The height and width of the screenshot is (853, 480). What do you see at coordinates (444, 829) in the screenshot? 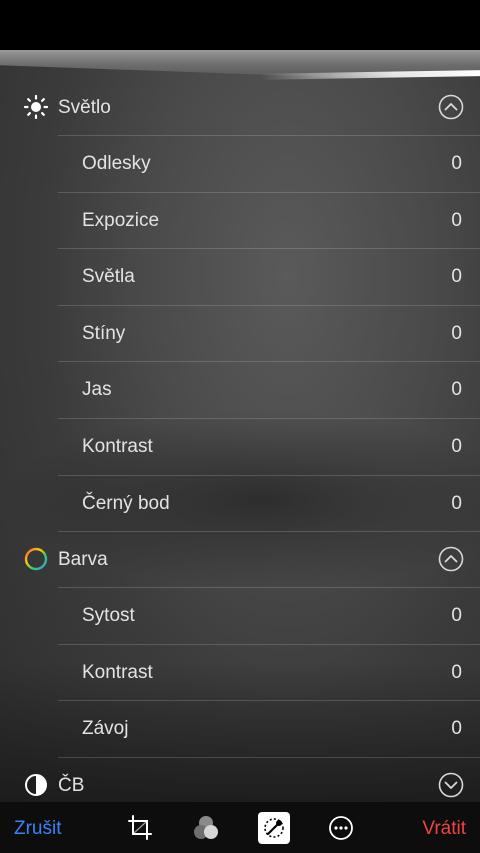
I see `revert-button: Vrátit` at bounding box center [444, 829].